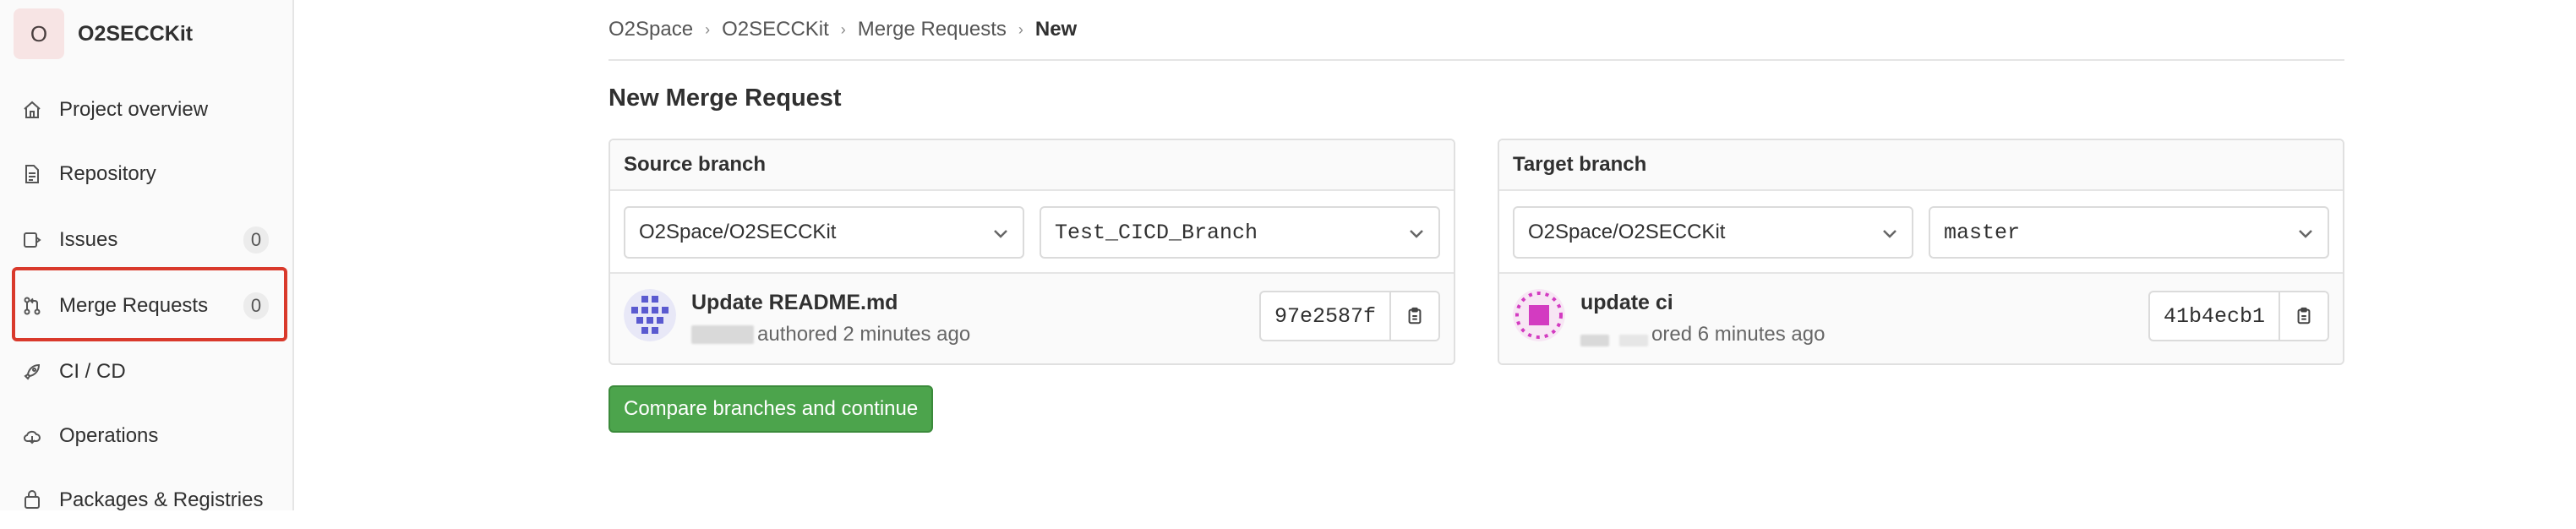 The width and height of the screenshot is (2576, 529). I want to click on sidebar-item-label: Packages & Registries, so click(161, 499).